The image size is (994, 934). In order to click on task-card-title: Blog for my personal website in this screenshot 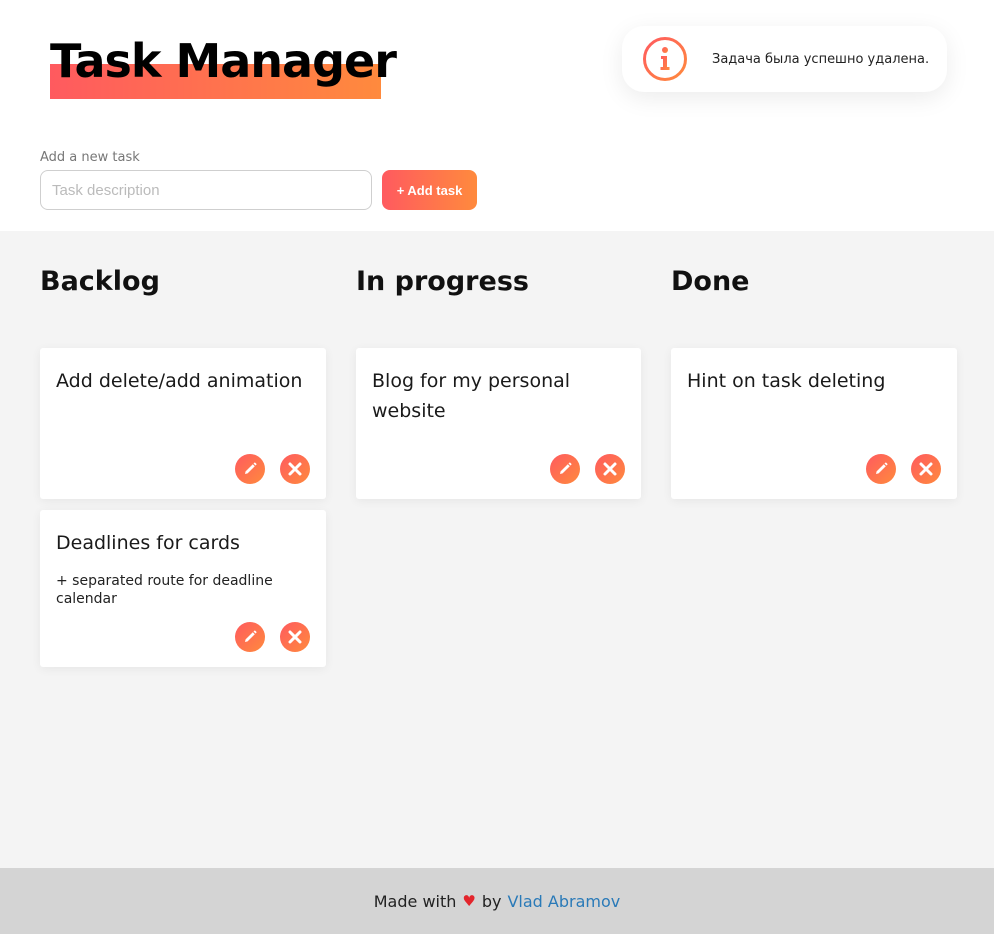, I will do `click(471, 396)`.